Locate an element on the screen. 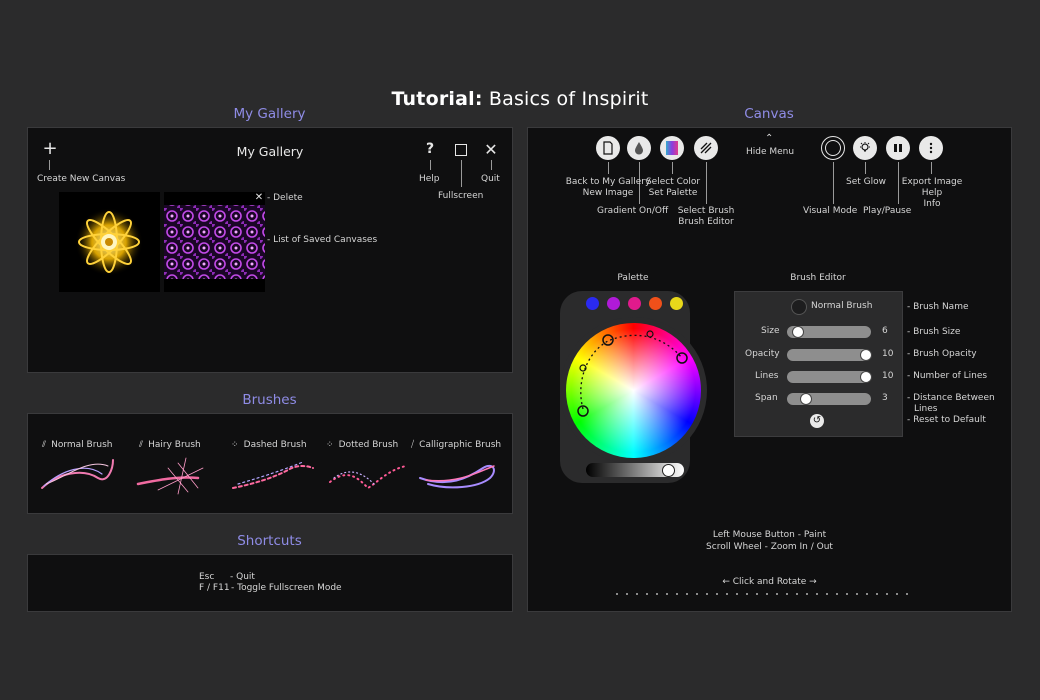 The width and height of the screenshot is (1040, 700). shortcut-key: F / F11 is located at coordinates (214, 588).